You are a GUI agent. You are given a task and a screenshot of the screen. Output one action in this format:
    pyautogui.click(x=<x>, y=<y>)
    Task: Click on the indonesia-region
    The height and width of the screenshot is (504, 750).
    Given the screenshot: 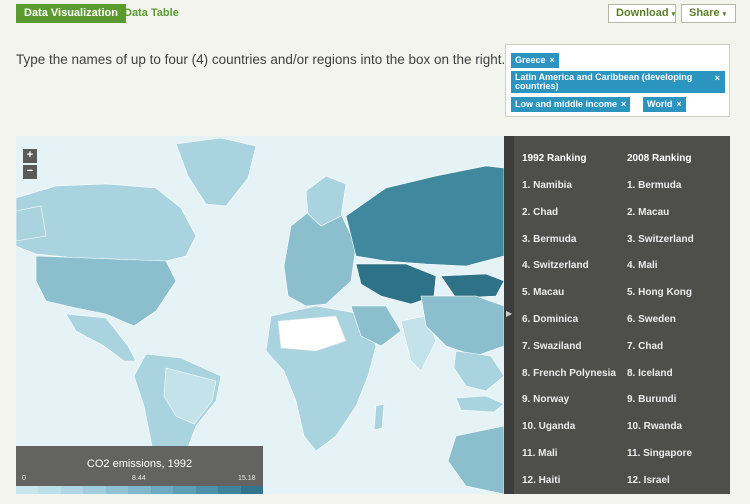 What is the action you would take?
    pyautogui.click(x=479, y=404)
    